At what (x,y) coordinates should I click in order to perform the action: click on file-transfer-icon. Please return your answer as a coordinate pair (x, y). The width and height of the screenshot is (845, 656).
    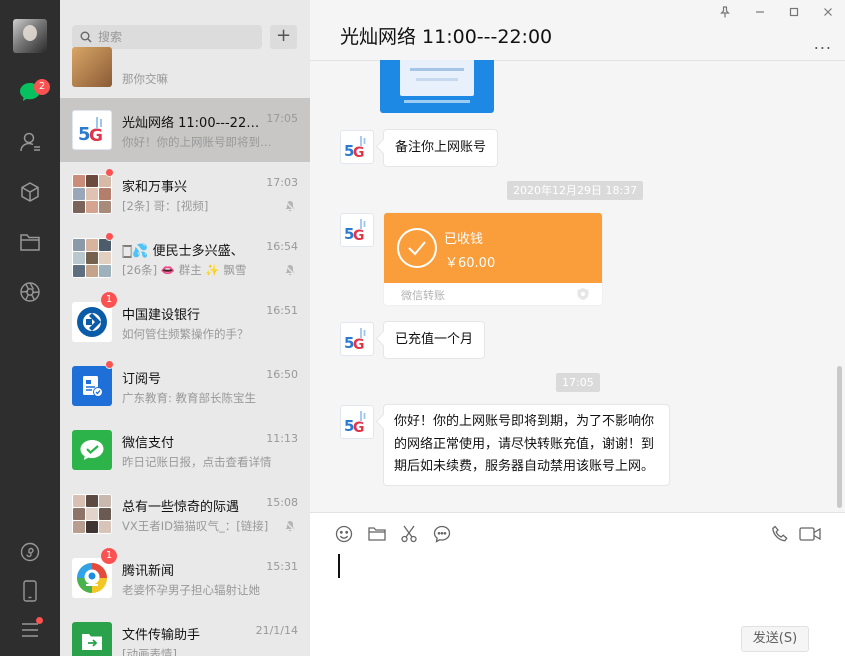
    Looking at the image, I should click on (92, 642).